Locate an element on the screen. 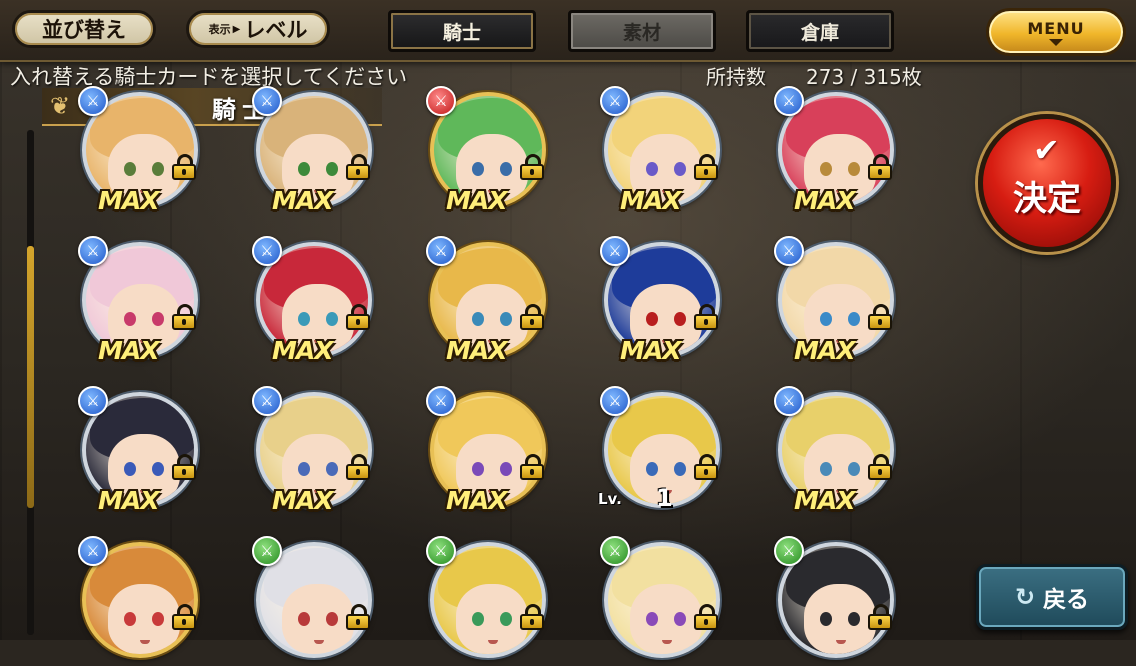 This screenshot has height=666, width=1136. chevron-down-icon is located at coordinates (1056, 42).